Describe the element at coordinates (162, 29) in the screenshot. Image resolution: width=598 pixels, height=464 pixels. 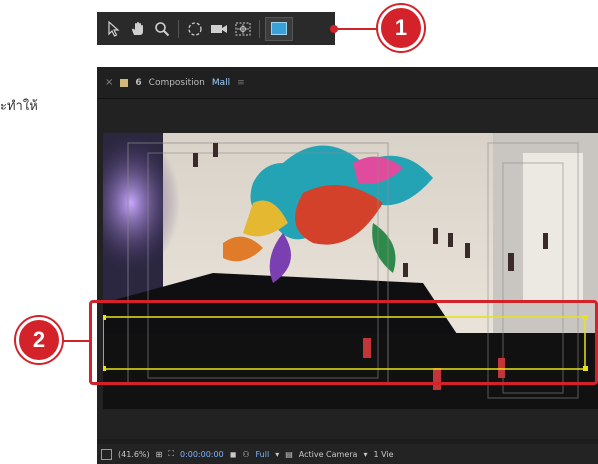
I see `zoom-tool-icon` at that location.